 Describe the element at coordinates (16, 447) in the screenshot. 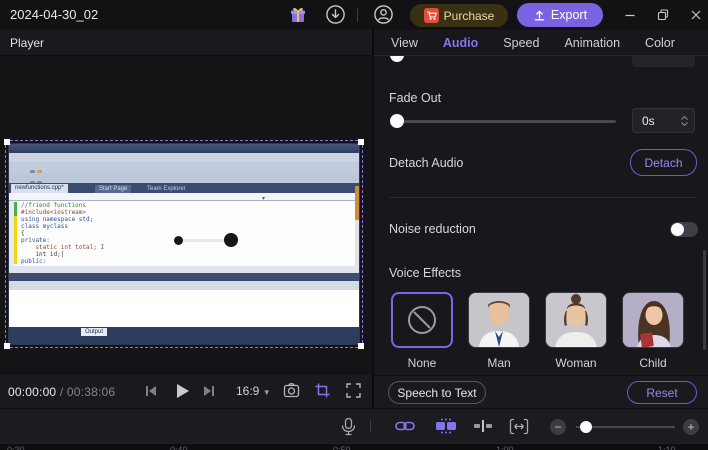

I see `ruler-label: 0:30` at that location.